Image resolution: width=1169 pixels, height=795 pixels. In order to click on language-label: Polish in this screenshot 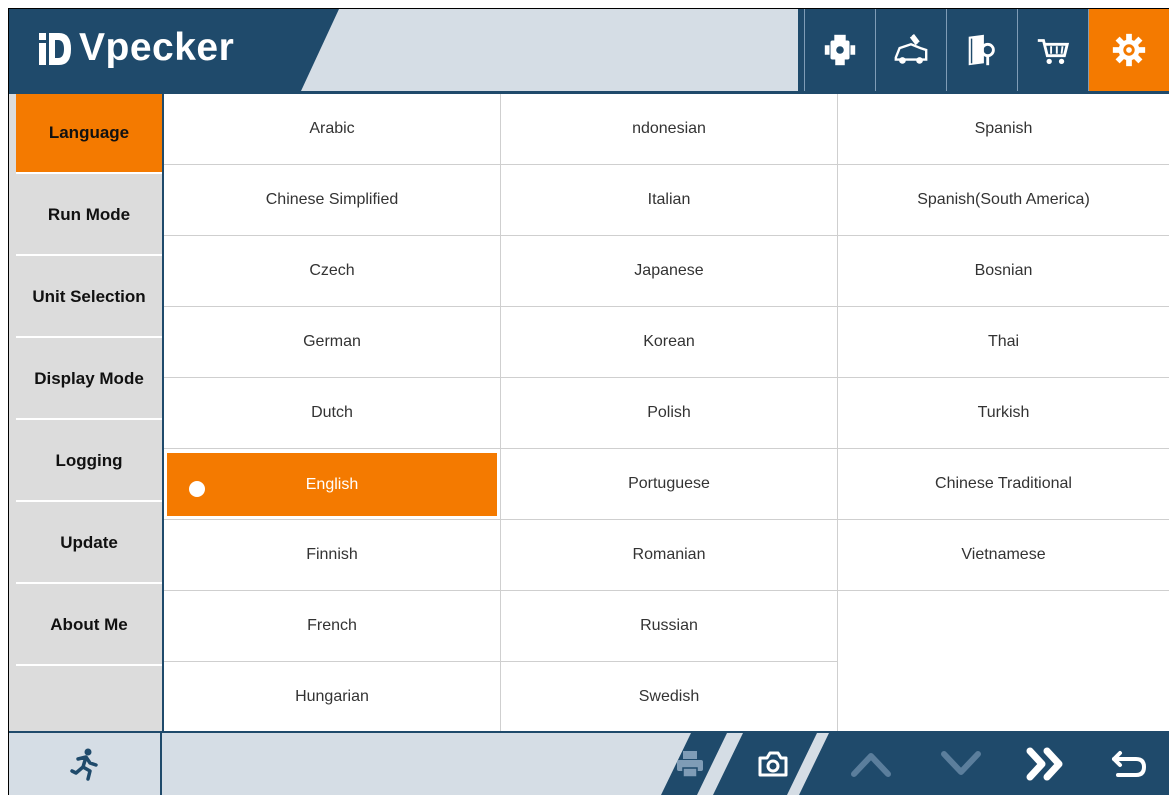, I will do `click(669, 412)`.